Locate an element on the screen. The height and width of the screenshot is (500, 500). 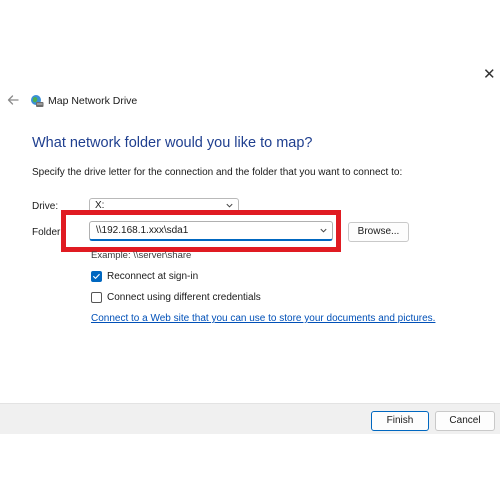
back-arrow-icon is located at coordinates (13, 100).